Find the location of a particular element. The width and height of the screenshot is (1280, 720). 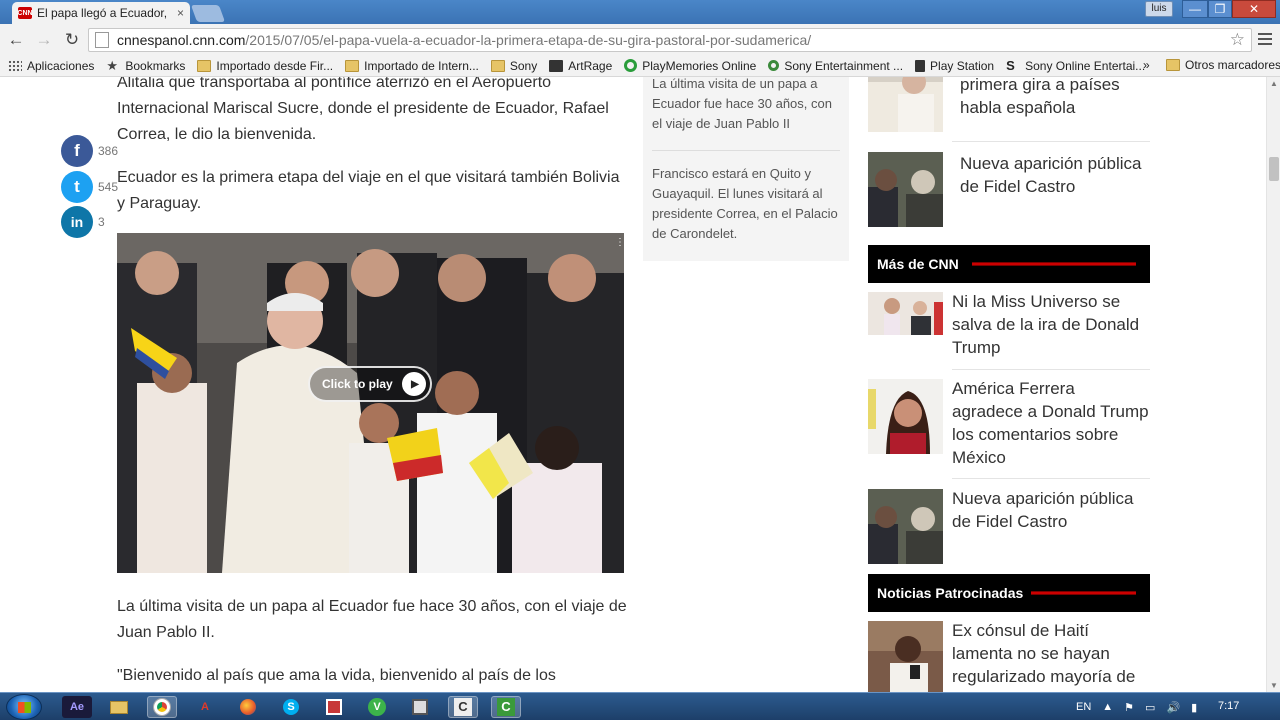

click-to-play-label: Click to play is located at coordinates (357, 384).